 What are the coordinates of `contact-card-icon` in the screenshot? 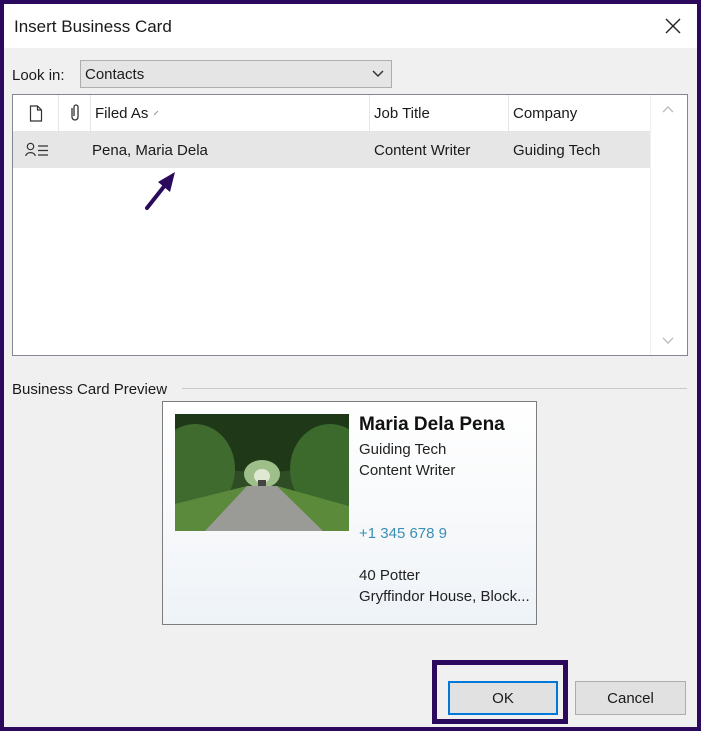 It's located at (40, 150).